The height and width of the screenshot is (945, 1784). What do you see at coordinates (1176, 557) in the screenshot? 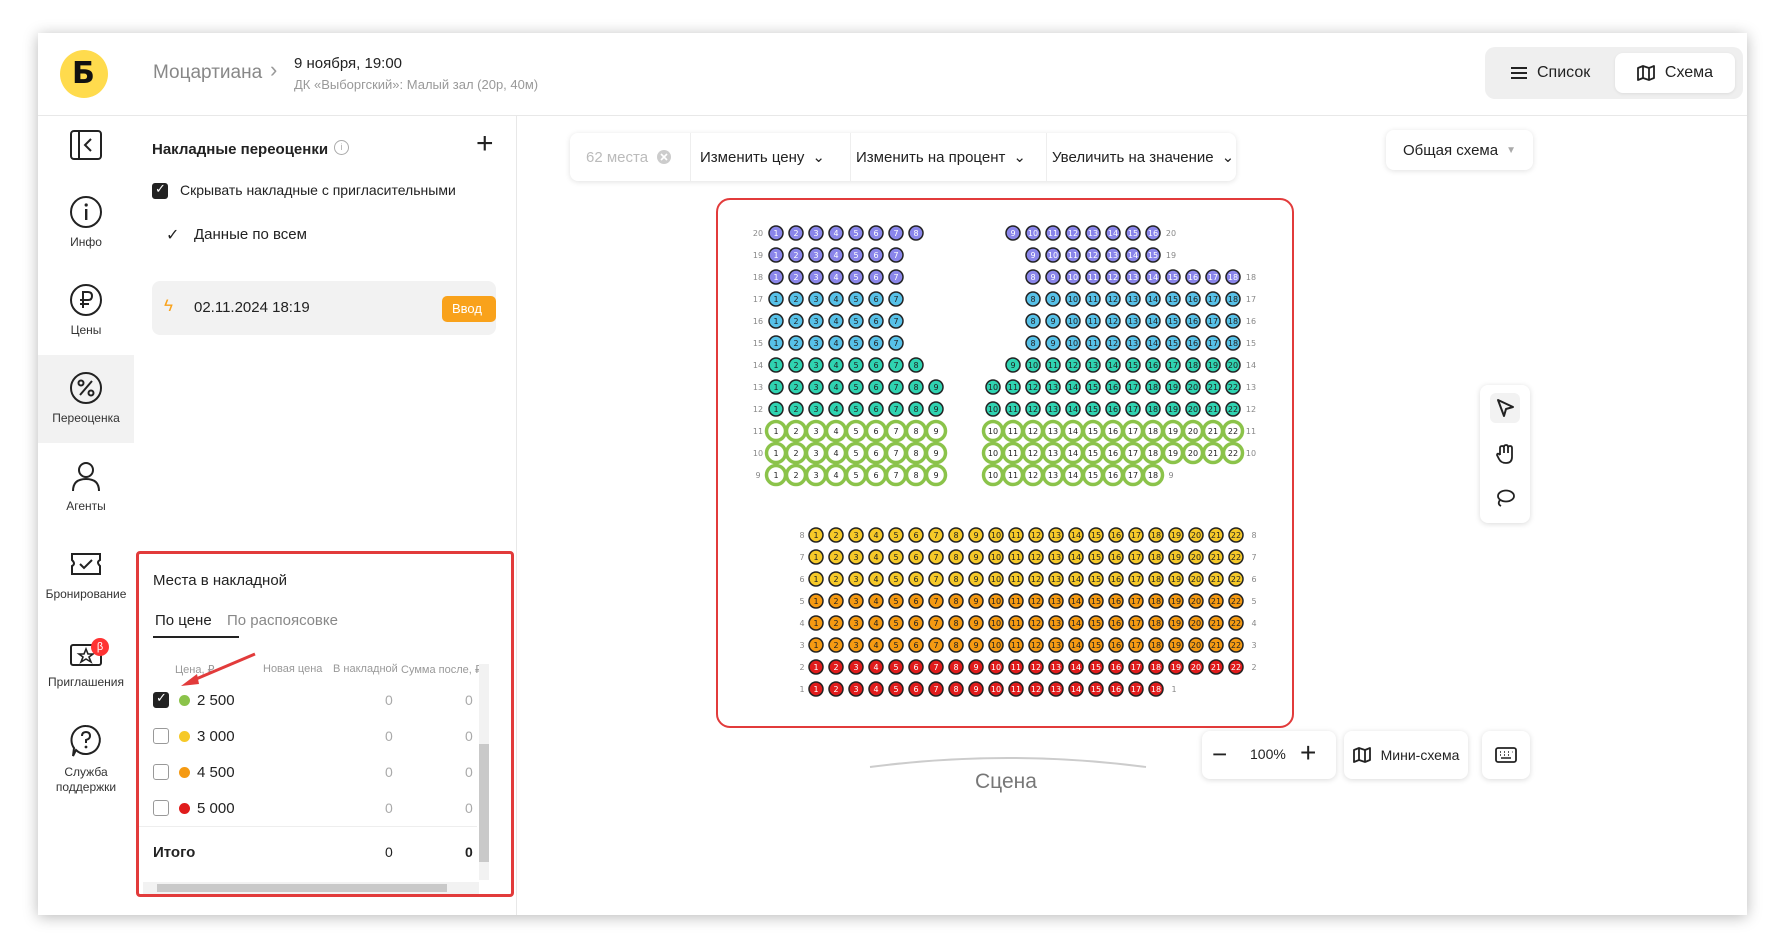
I see `seat: 19` at bounding box center [1176, 557].